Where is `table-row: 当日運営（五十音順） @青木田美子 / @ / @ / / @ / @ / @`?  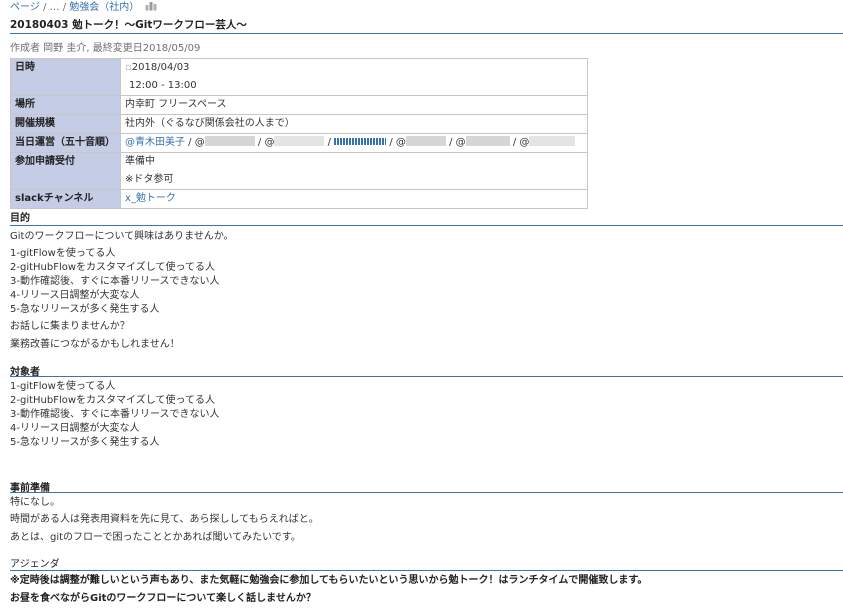
table-row: 当日運営（五十音順） @青木田美子 / @ / @ / / @ / @ / @ is located at coordinates (299, 143).